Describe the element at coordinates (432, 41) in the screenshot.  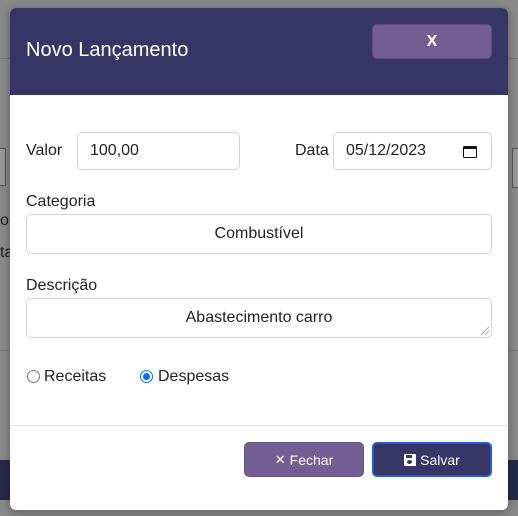
I see `close-button: X` at that location.